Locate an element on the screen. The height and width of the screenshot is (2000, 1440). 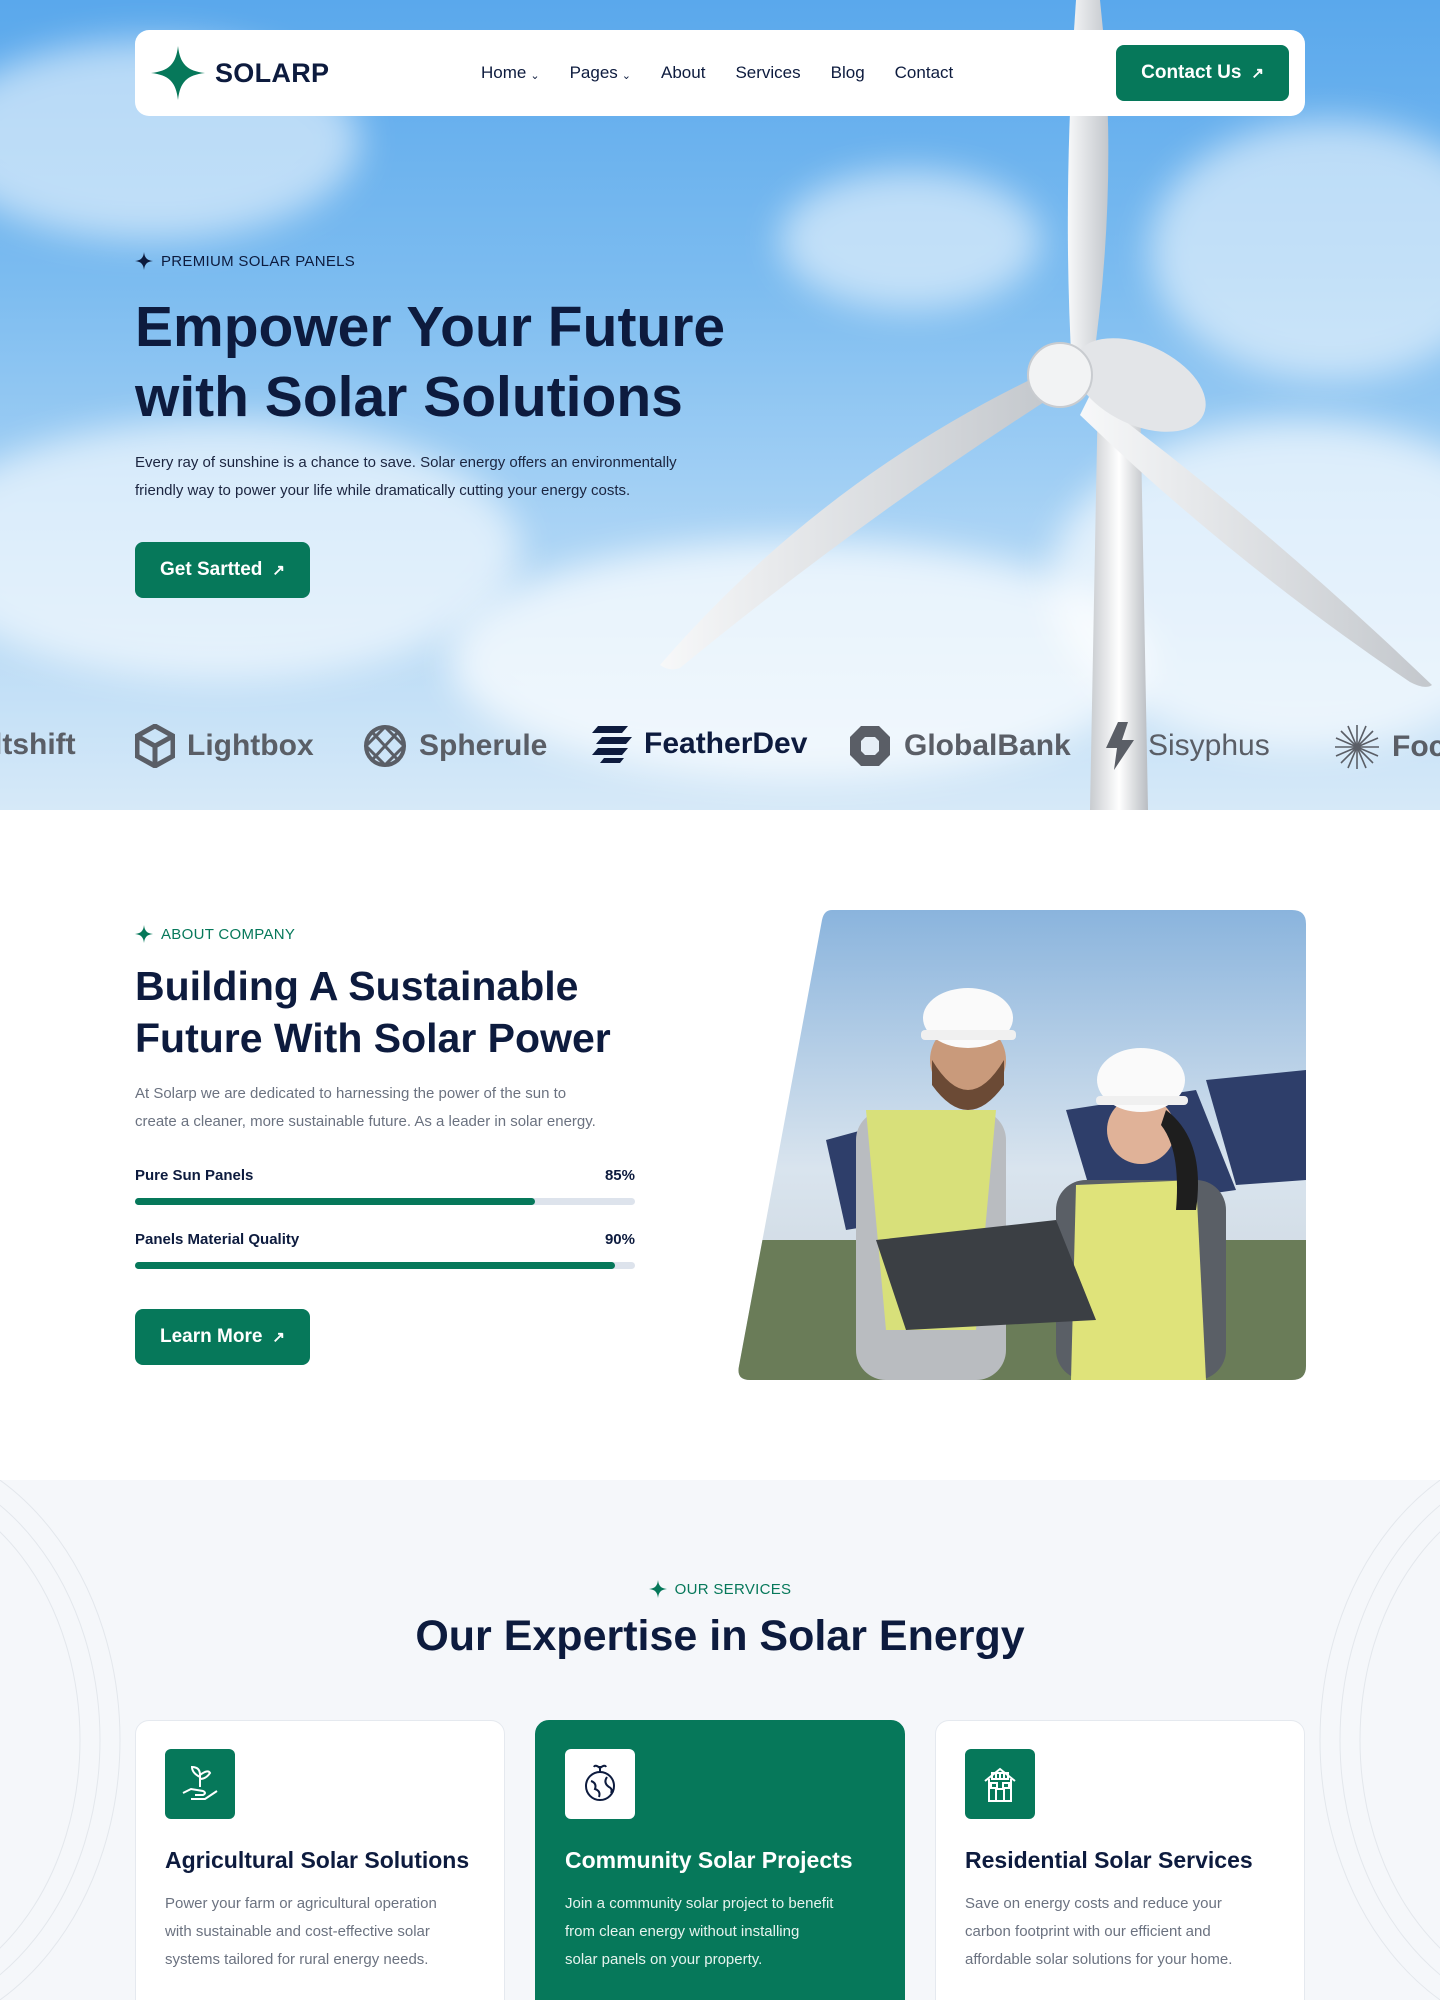
services-eyebrow: OUR SERVICES is located at coordinates (720, 1589).